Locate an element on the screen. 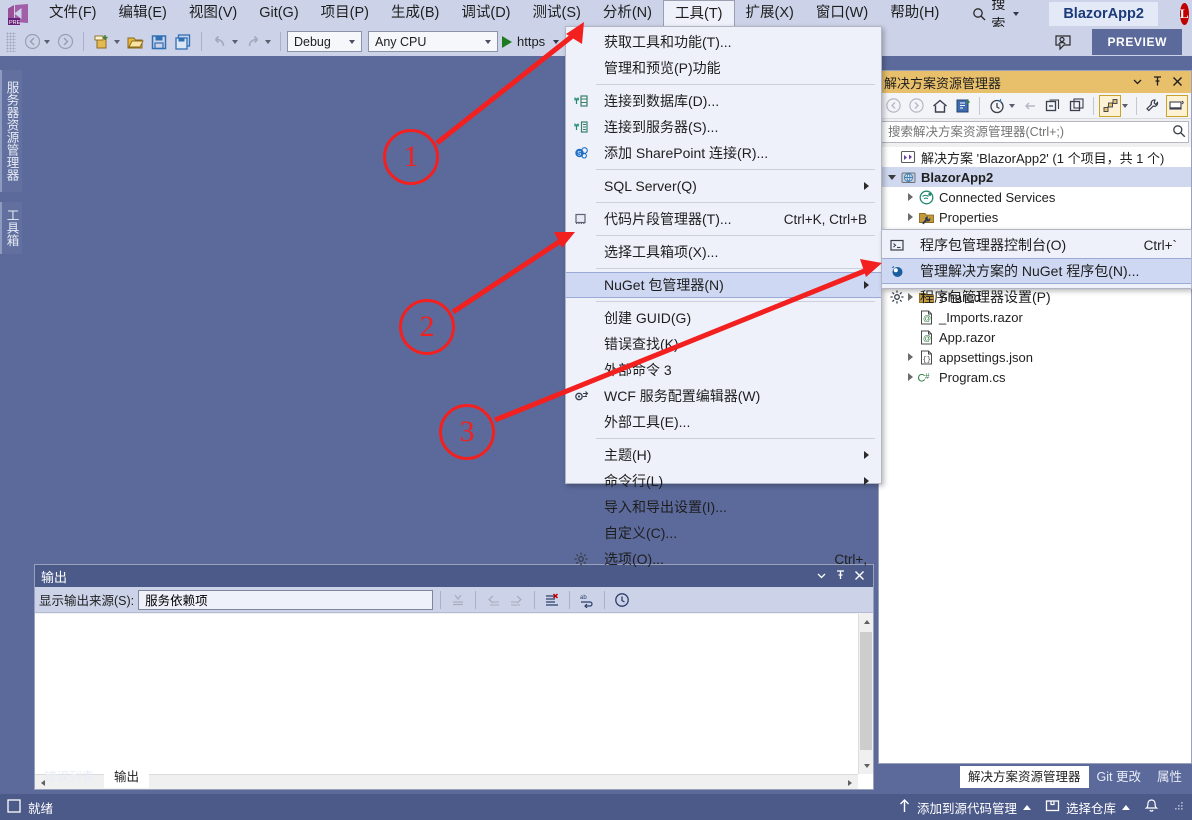 This screenshot has width=1192, height=820. menu-item-external-command-3: 外部命令 3 is located at coordinates (723, 370).